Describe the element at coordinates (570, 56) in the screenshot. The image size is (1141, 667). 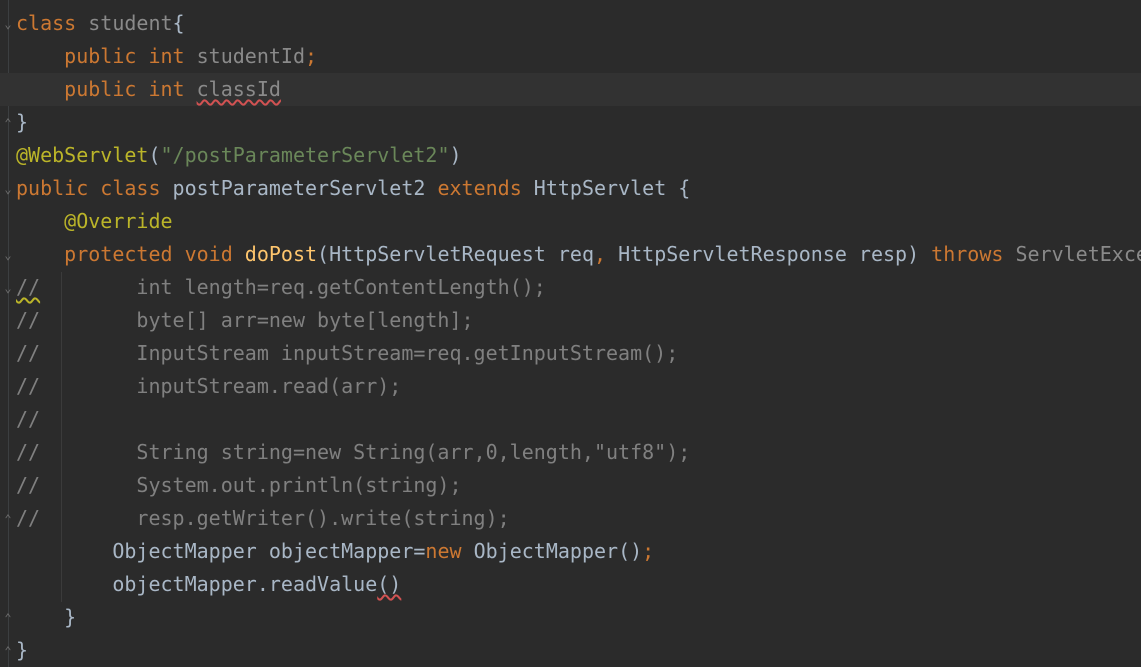
I see `code-line: public int studentId;` at that location.